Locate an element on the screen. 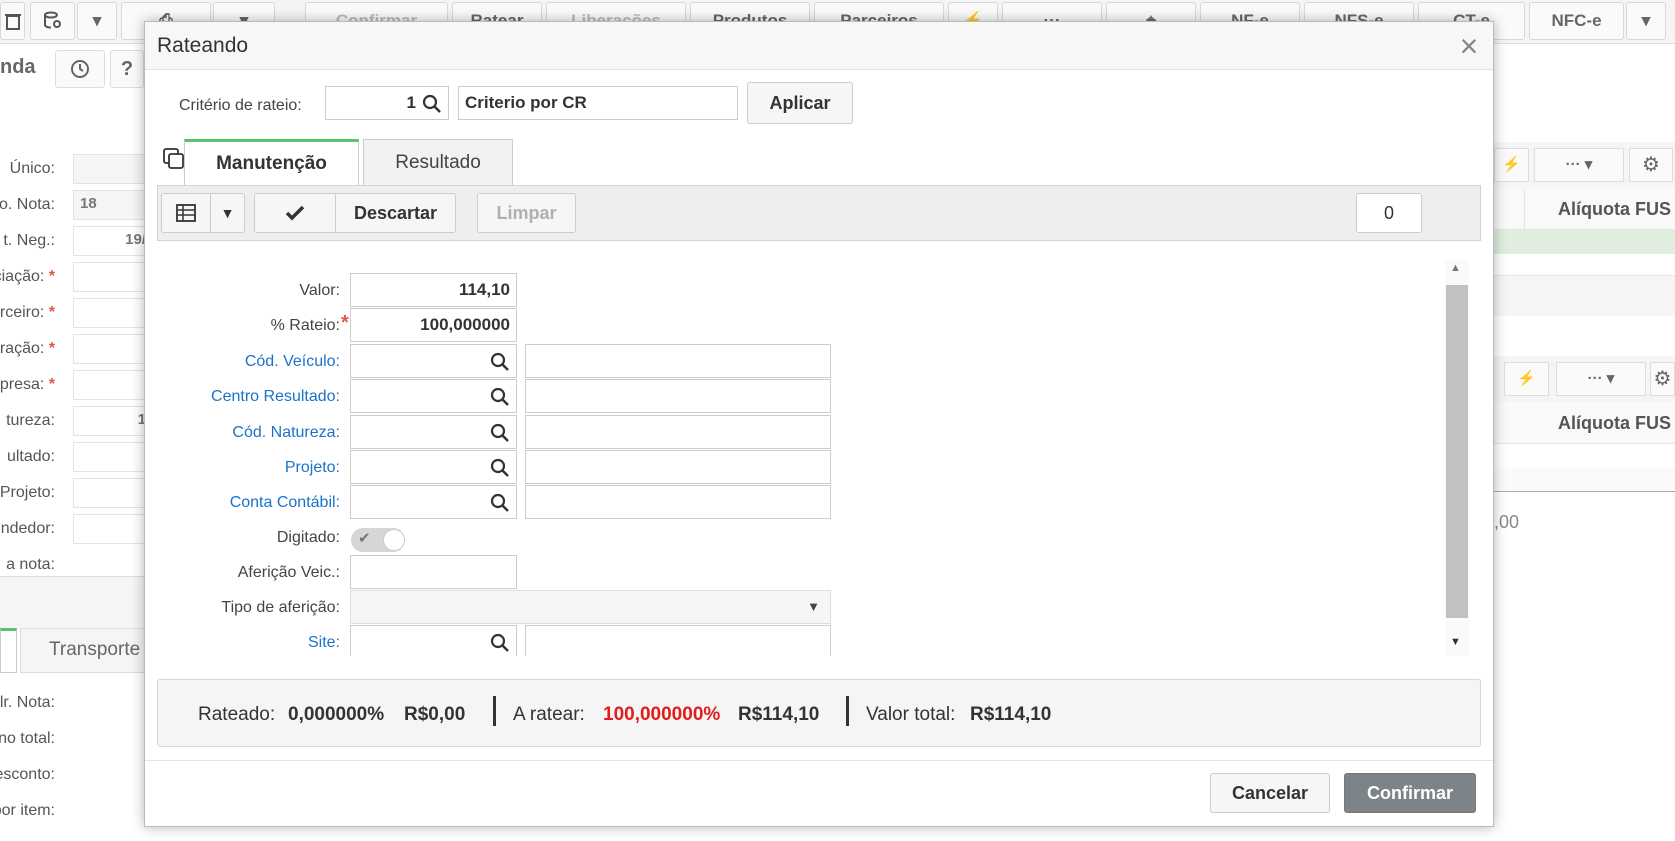 The height and width of the screenshot is (841, 1675). bg-separator is located at coordinates (1584, 480).